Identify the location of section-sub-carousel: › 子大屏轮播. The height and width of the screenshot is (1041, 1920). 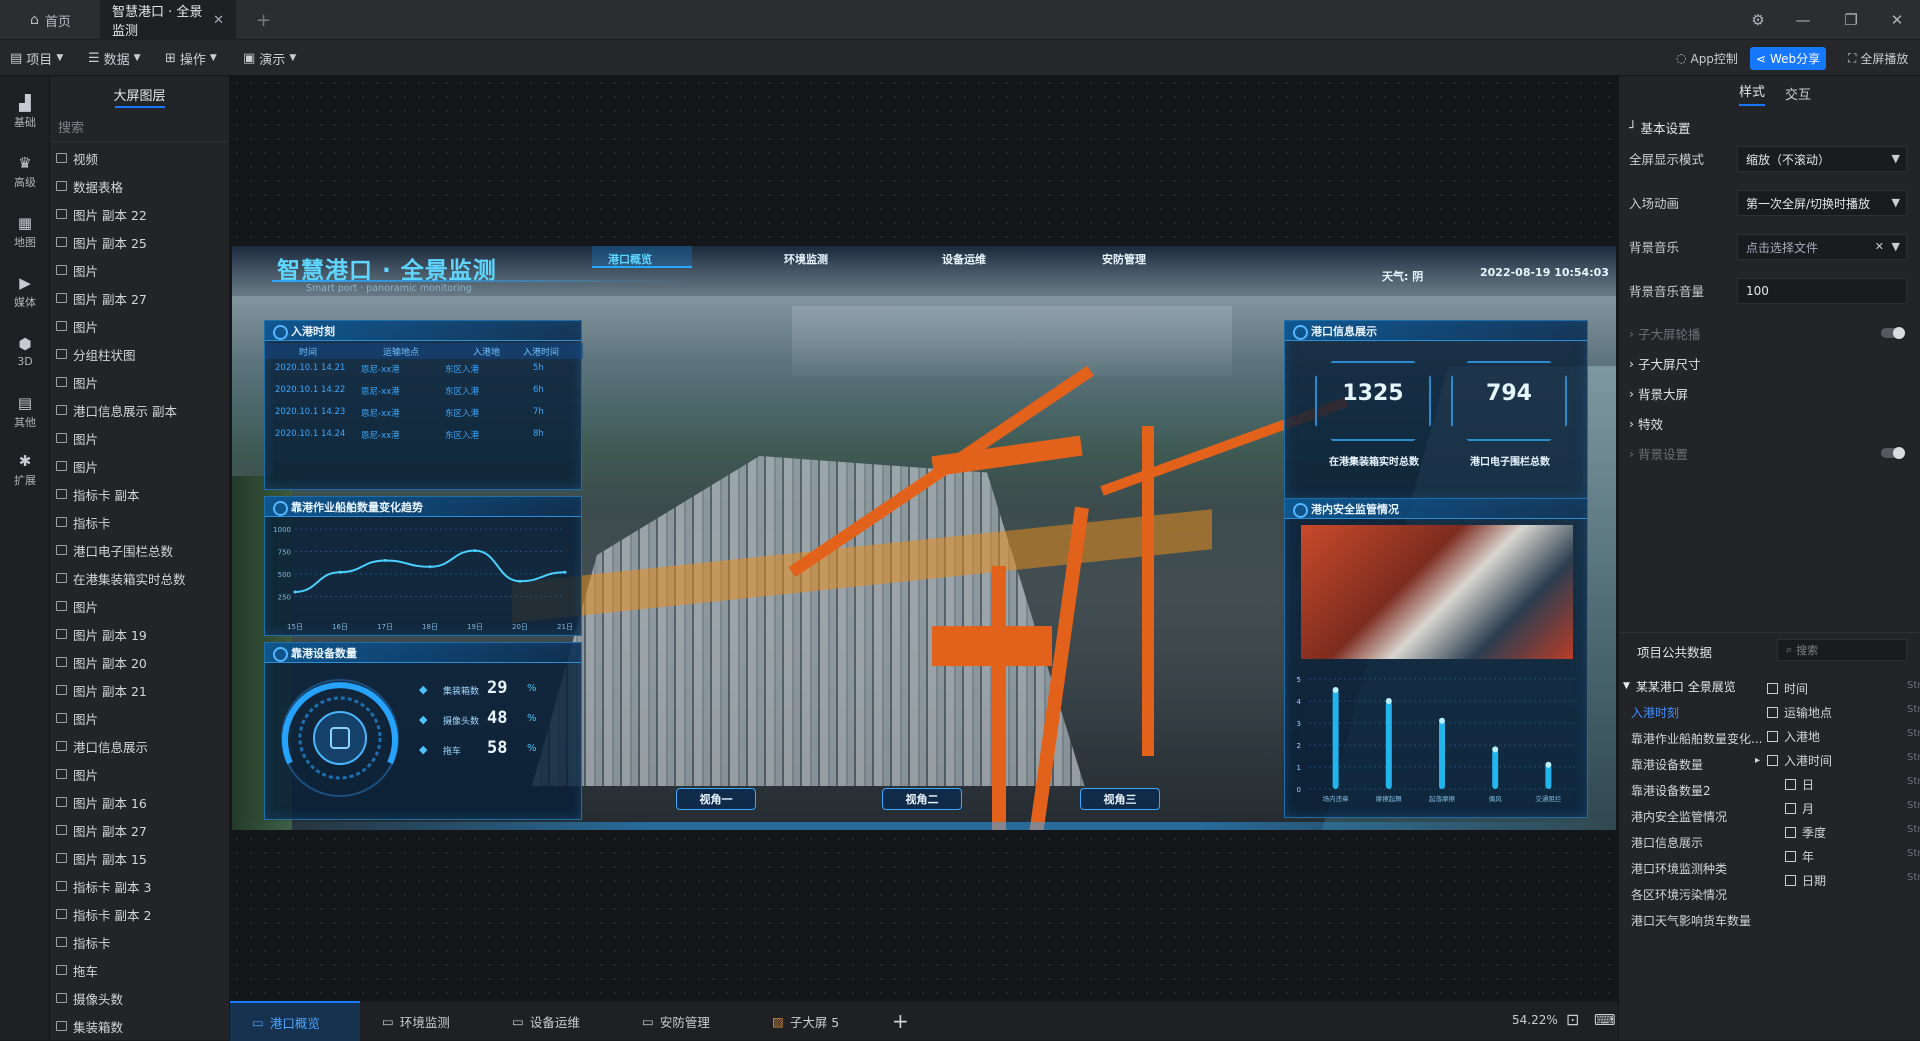
(1665, 333).